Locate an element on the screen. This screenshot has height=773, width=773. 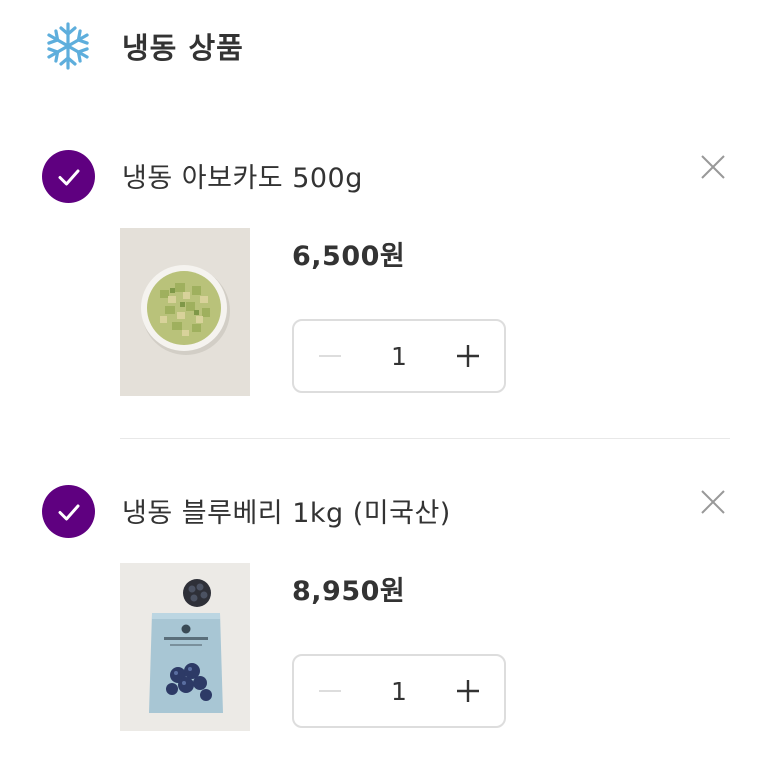
frozen-blueberry-bag-image is located at coordinates (185, 647).